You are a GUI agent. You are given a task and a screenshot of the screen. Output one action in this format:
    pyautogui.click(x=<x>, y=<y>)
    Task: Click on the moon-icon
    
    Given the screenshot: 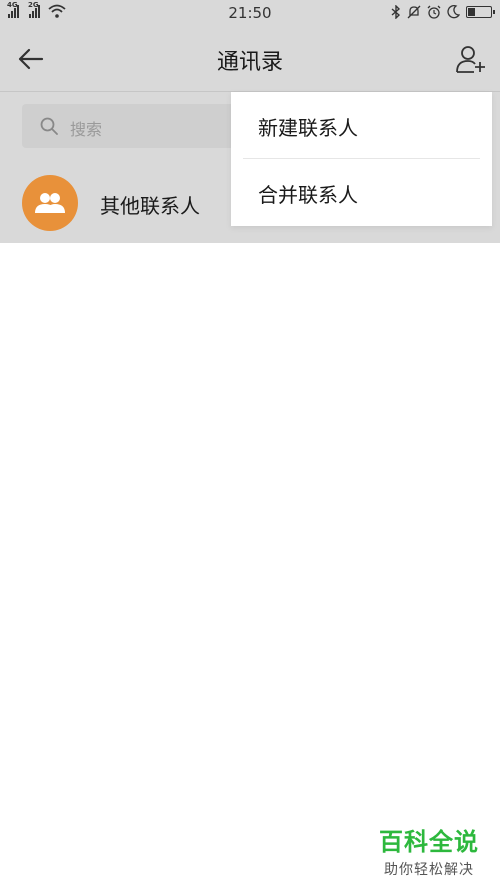 What is the action you would take?
    pyautogui.click(x=453, y=12)
    